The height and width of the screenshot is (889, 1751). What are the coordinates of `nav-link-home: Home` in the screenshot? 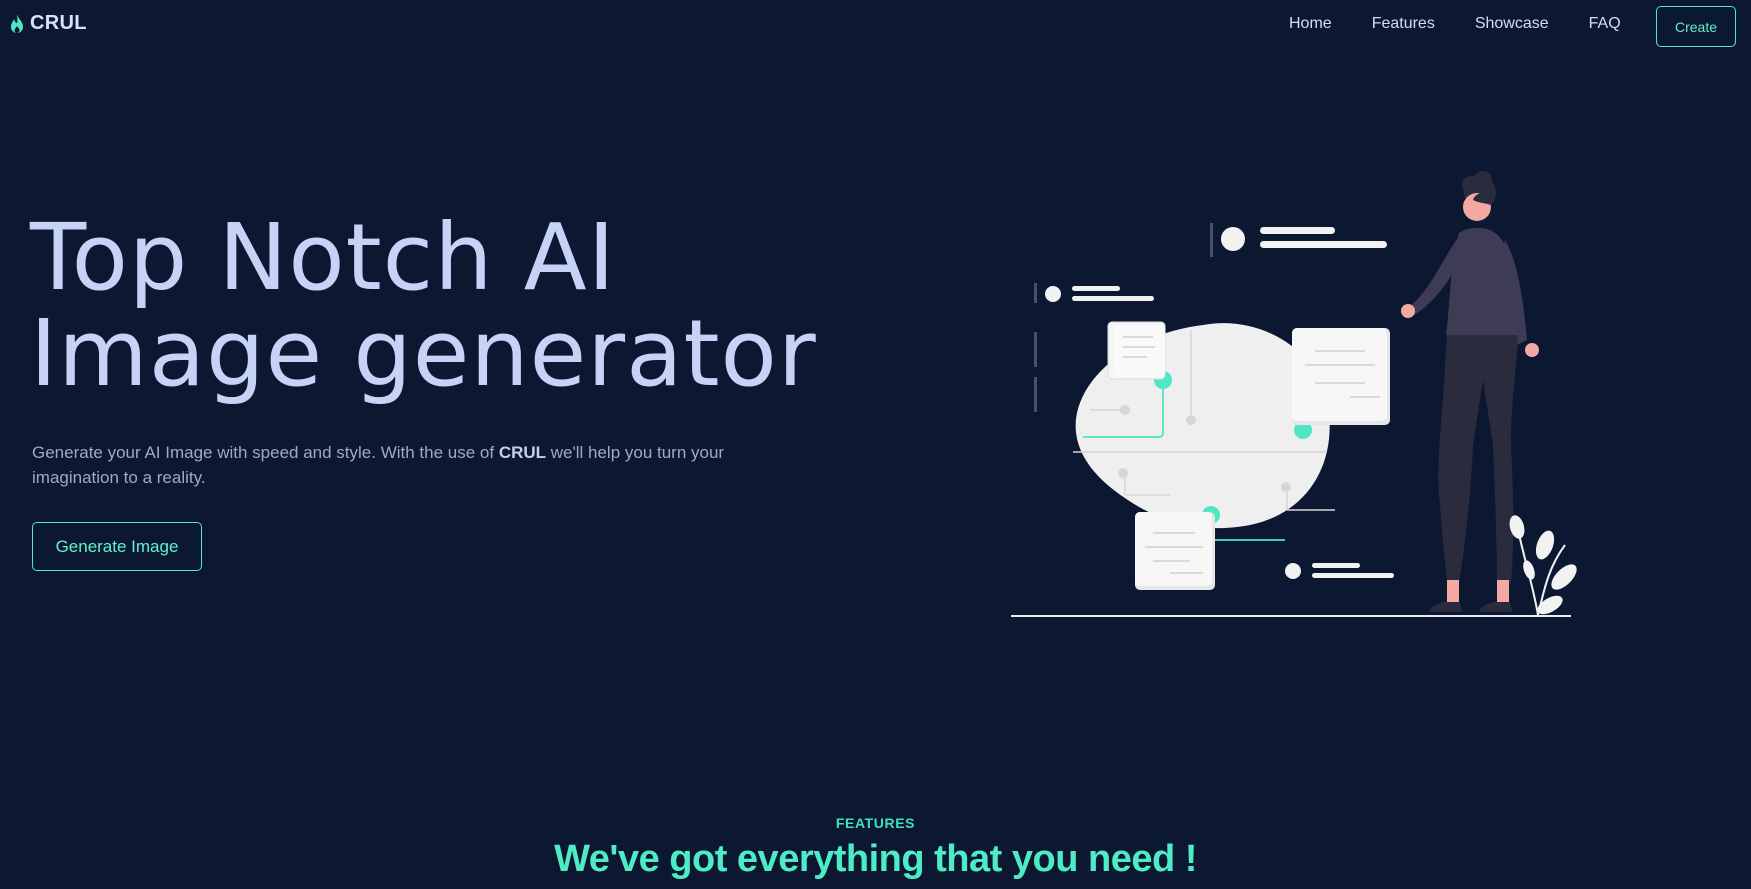 It's located at (1310, 24).